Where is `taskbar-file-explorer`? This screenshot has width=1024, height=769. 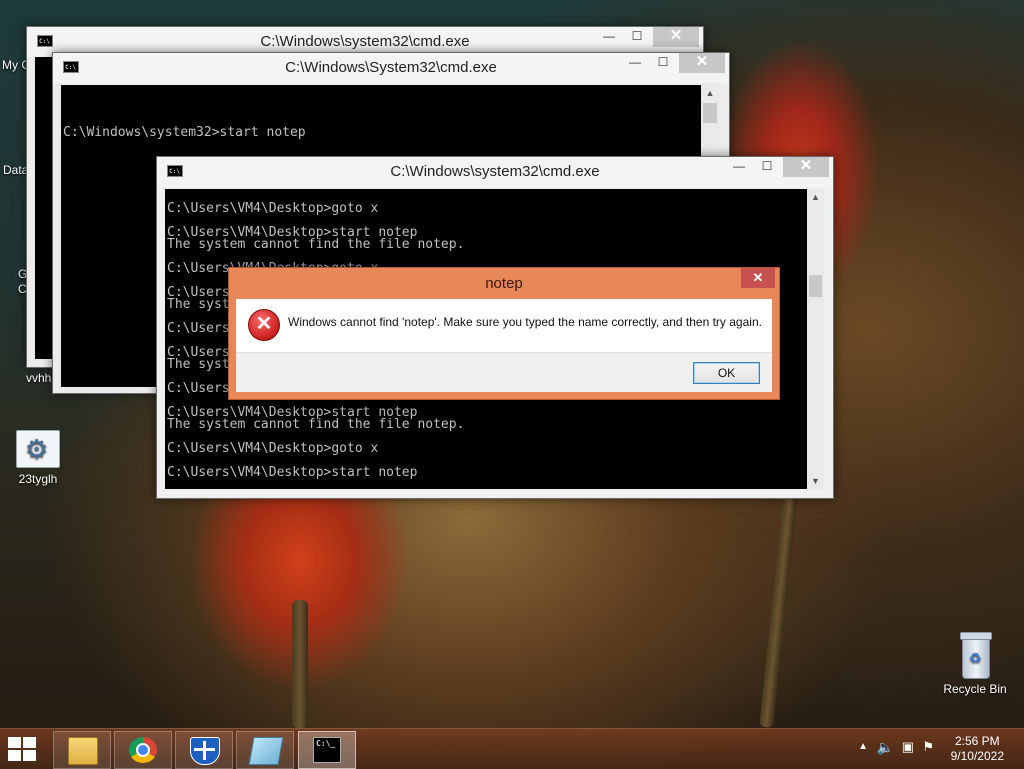 taskbar-file-explorer is located at coordinates (82, 750).